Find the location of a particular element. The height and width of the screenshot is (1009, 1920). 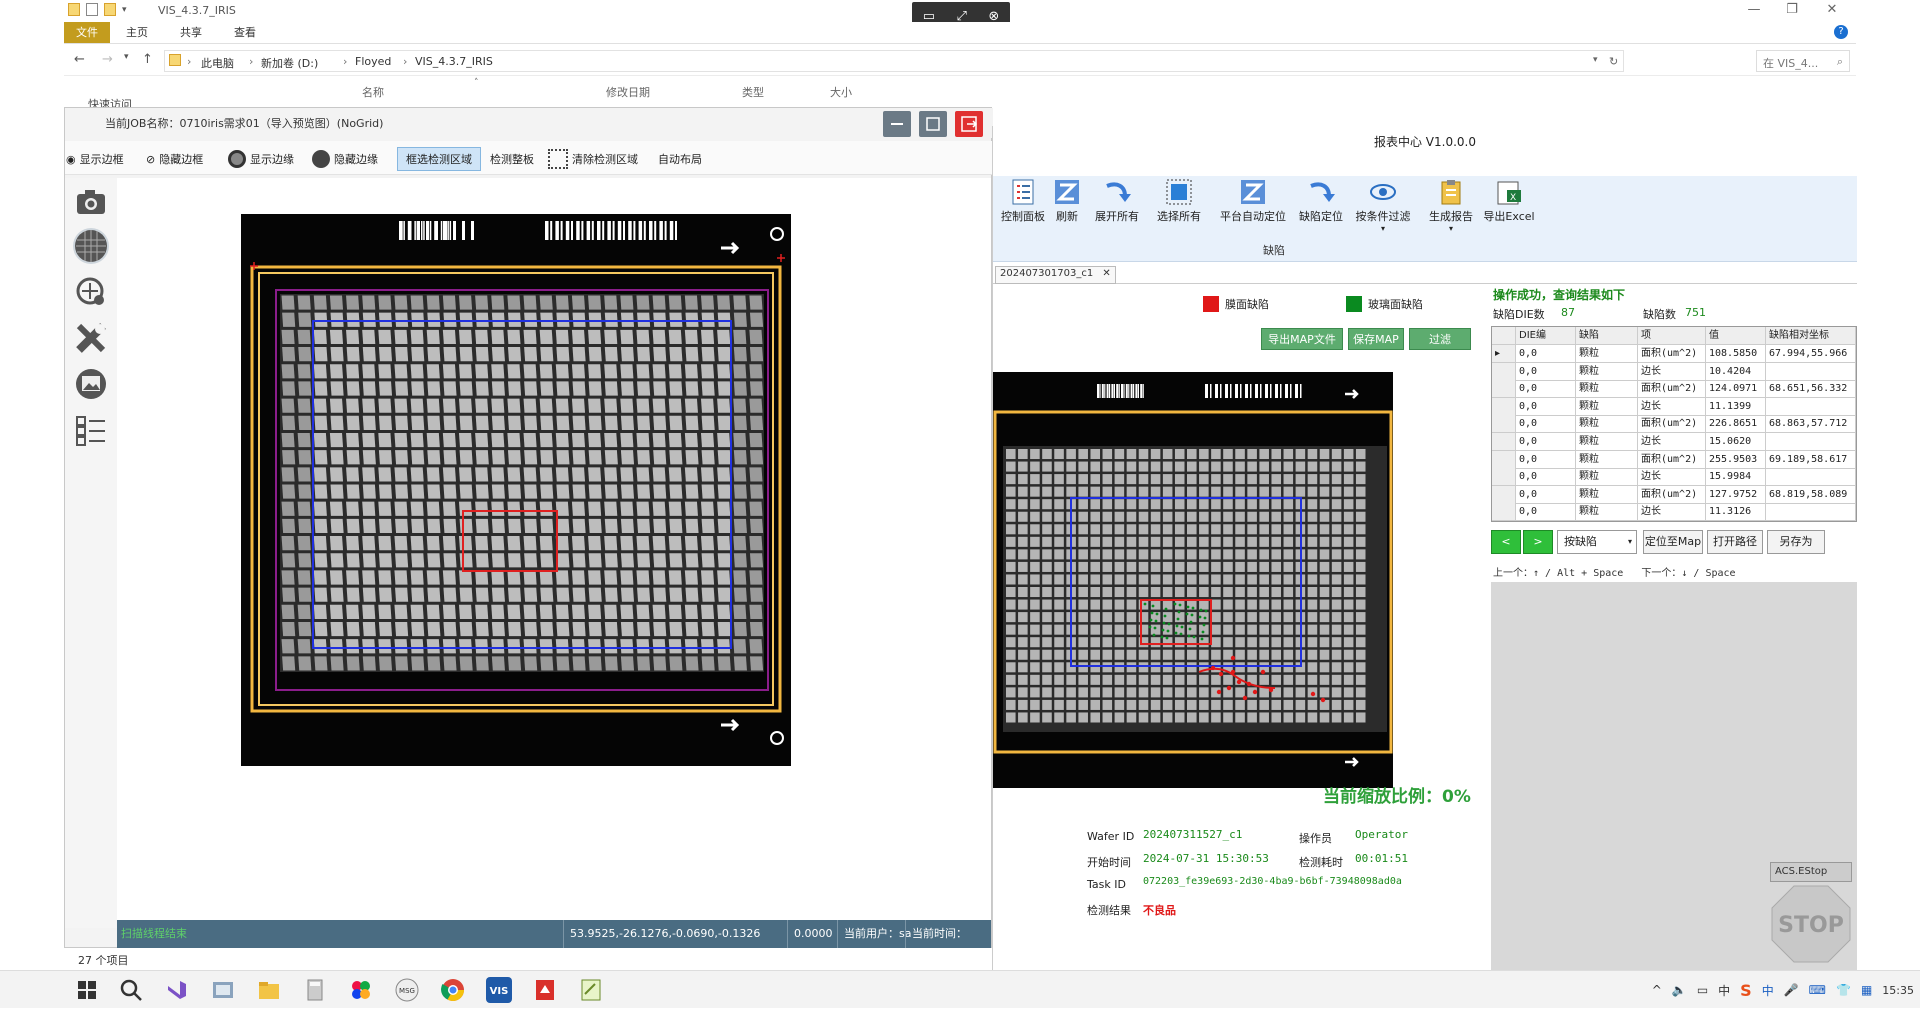

table-header: 项 is located at coordinates (1672, 336).